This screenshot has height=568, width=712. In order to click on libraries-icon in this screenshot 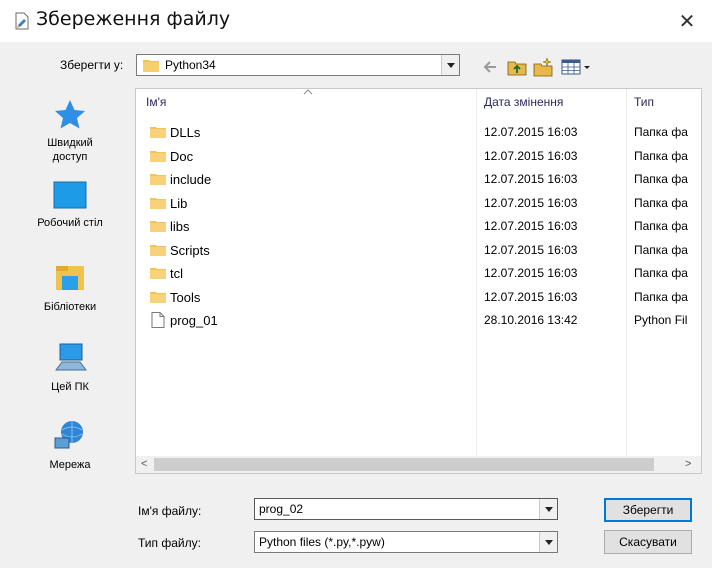, I will do `click(70, 278)`.